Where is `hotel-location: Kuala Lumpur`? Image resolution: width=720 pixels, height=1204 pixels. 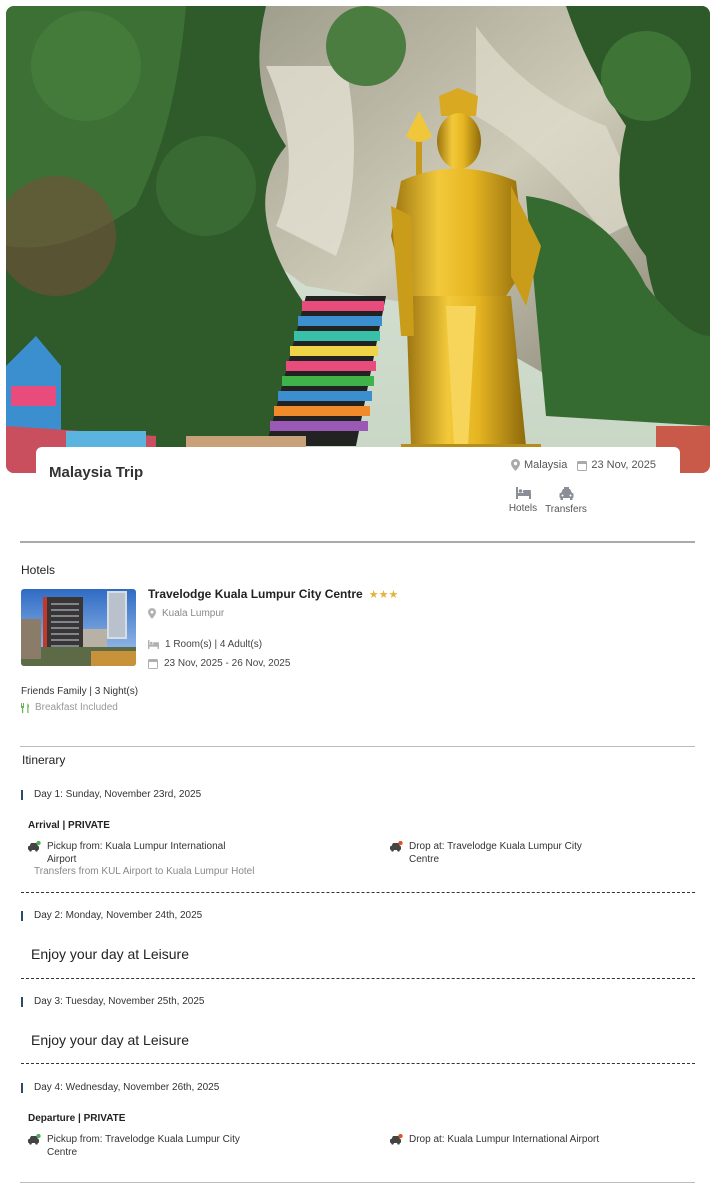 hotel-location: Kuala Lumpur is located at coordinates (186, 613).